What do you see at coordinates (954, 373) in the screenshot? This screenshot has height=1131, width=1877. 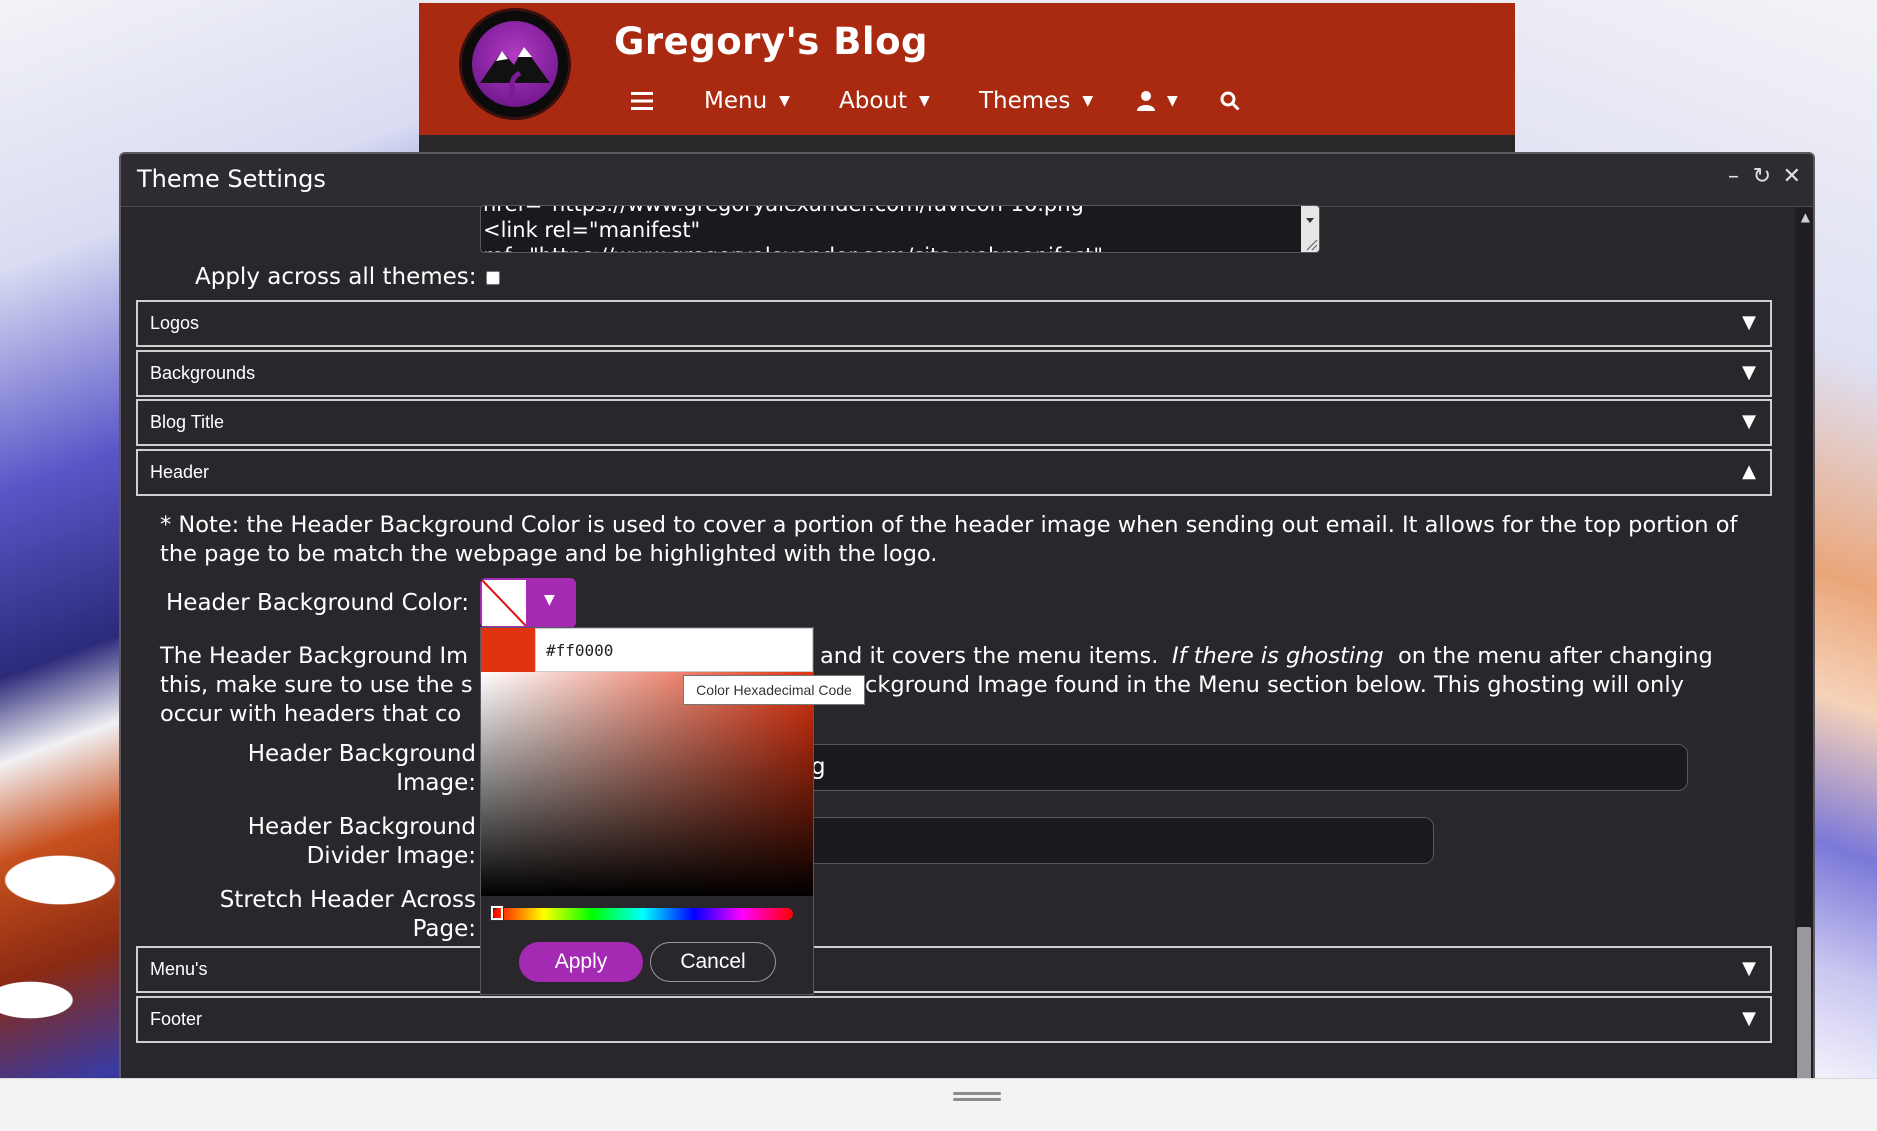 I see `accordion-backgrounds: Backgrounds ▼` at bounding box center [954, 373].